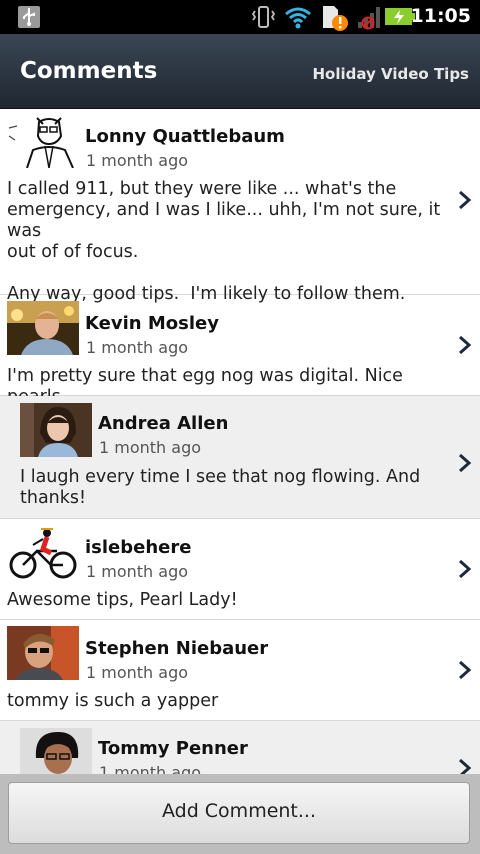  I want to click on comment-author: Kevin Mosley, so click(152, 323).